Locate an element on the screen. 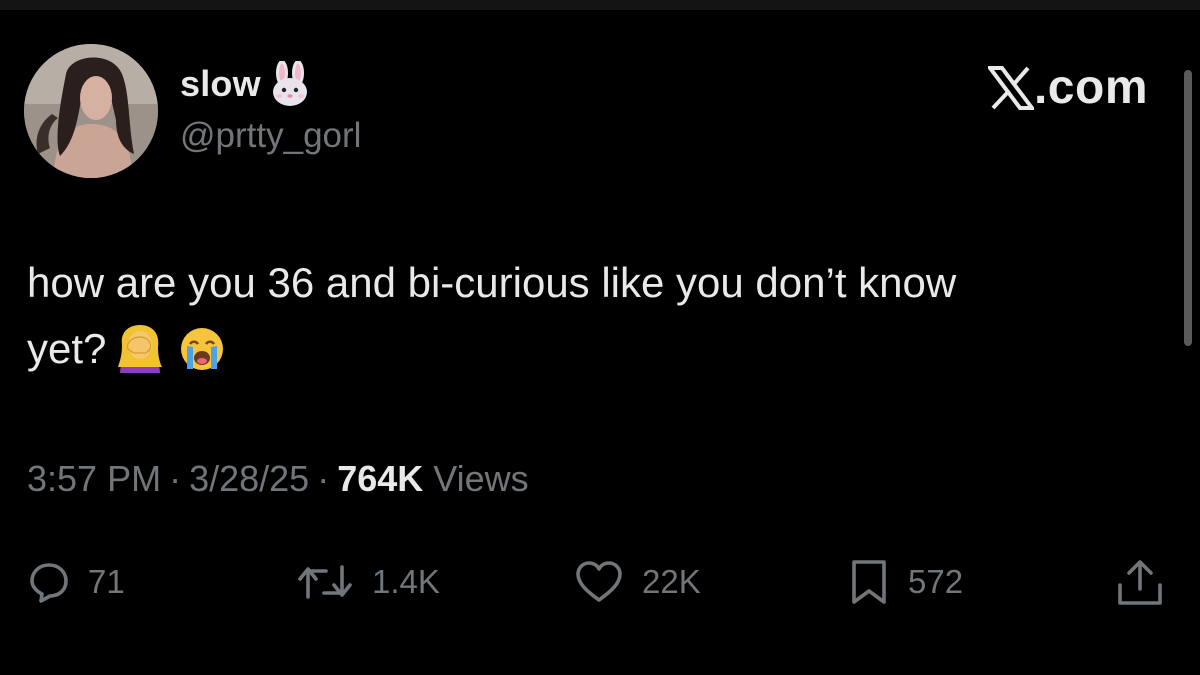  avatar-photo is located at coordinates (91, 111).